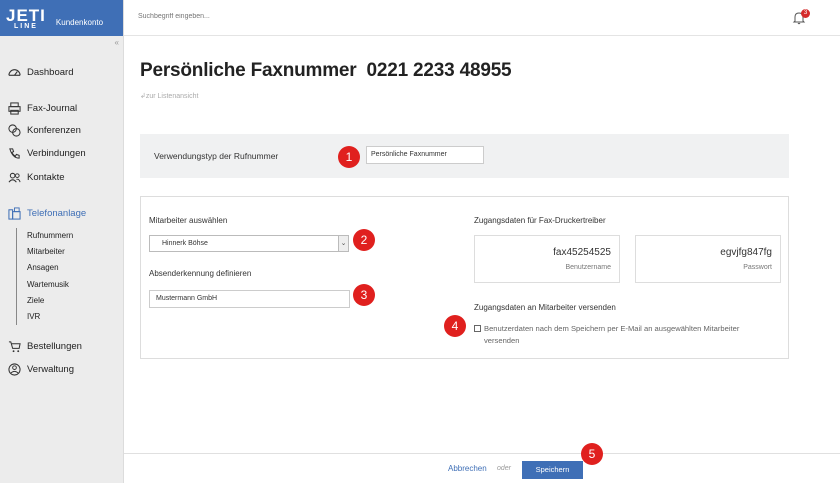 This screenshot has width=840, height=483. What do you see at coordinates (547, 259) in the screenshot?
I see `username-box: fax45254525 Benutzername` at bounding box center [547, 259].